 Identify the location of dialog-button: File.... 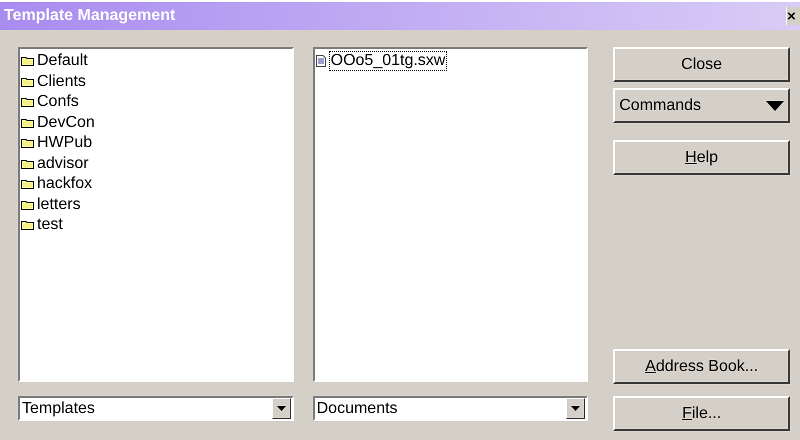
(701, 413).